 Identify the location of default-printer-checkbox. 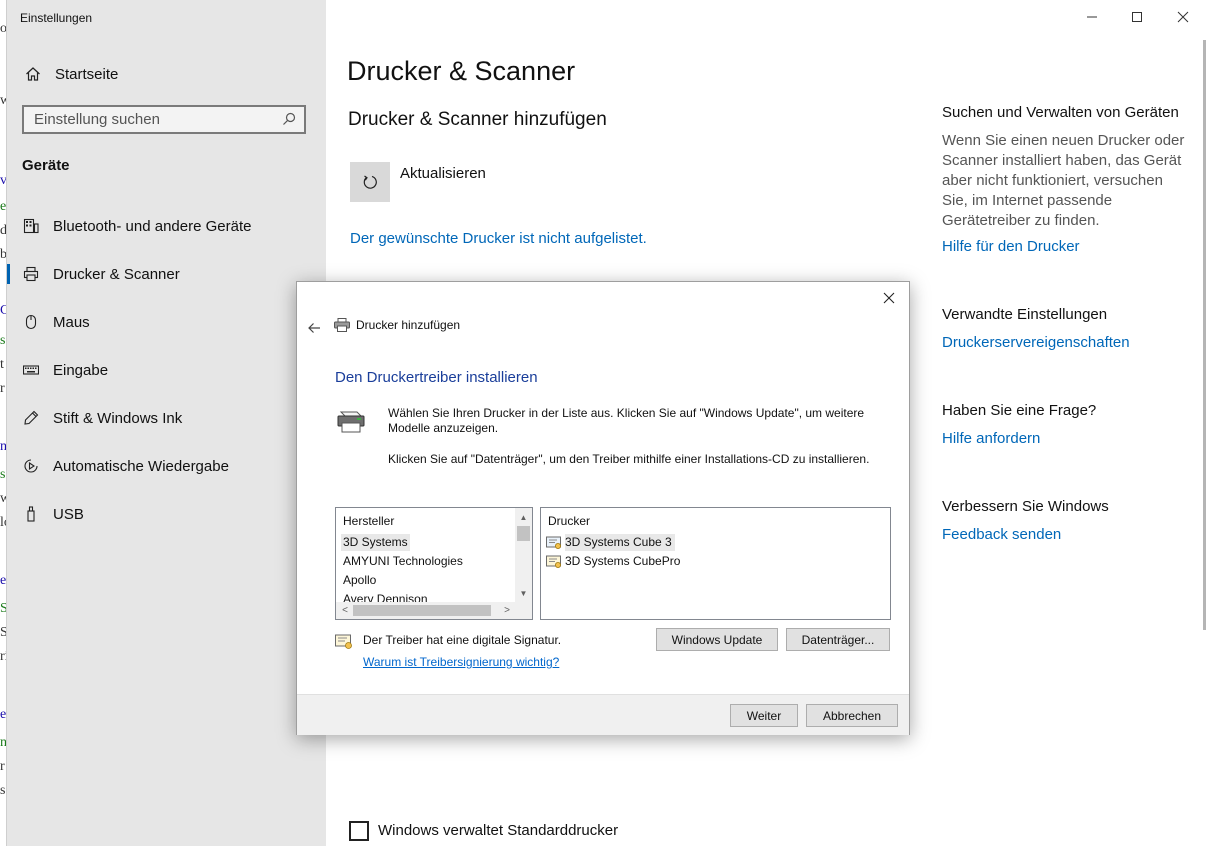
(359, 831).